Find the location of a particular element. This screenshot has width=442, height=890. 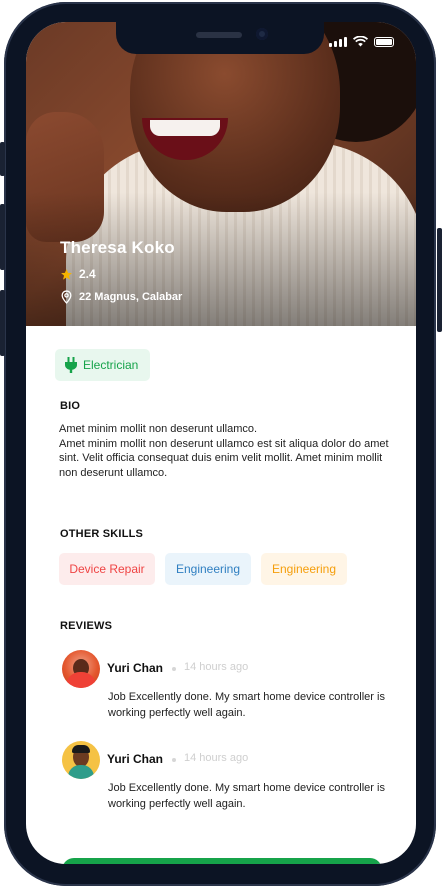

profession-badge: Electrician is located at coordinates (103, 365).